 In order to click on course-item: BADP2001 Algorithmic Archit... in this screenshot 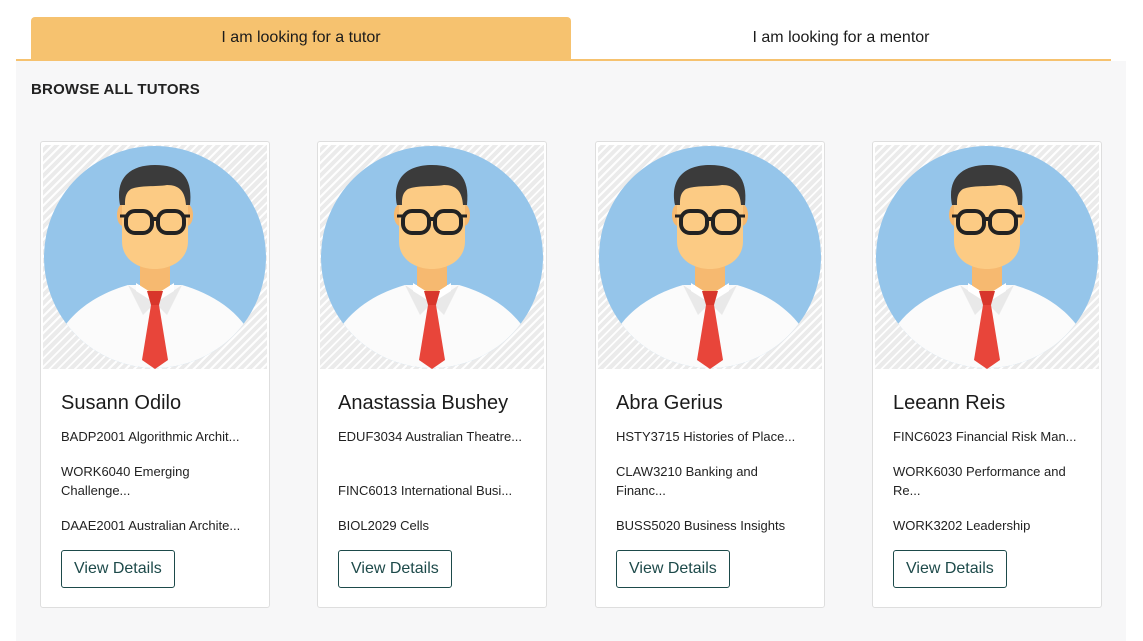, I will do `click(150, 436)`.